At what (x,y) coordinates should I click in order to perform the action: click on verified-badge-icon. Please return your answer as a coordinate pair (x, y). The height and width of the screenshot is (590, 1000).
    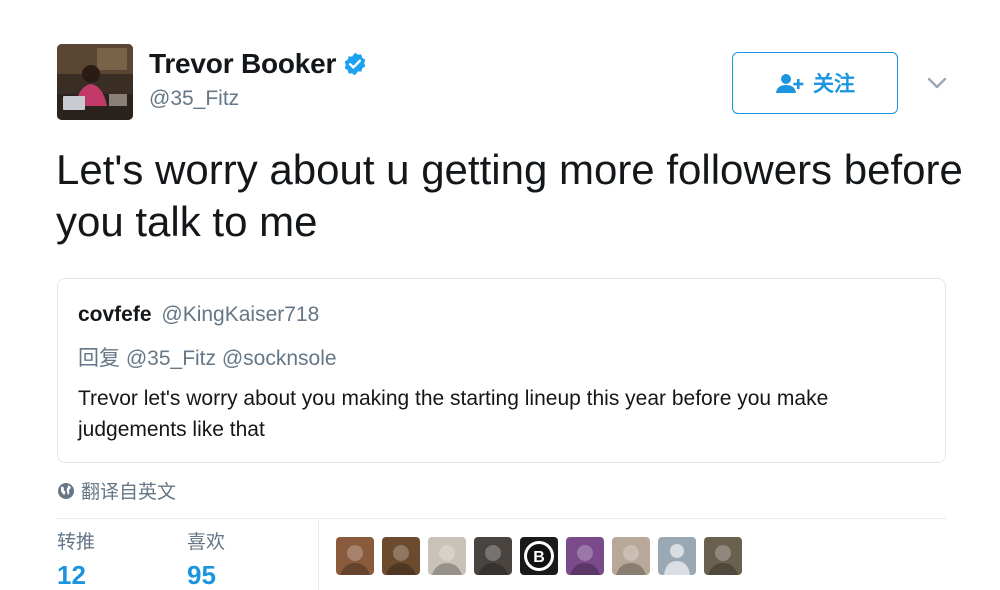
    Looking at the image, I should click on (355, 64).